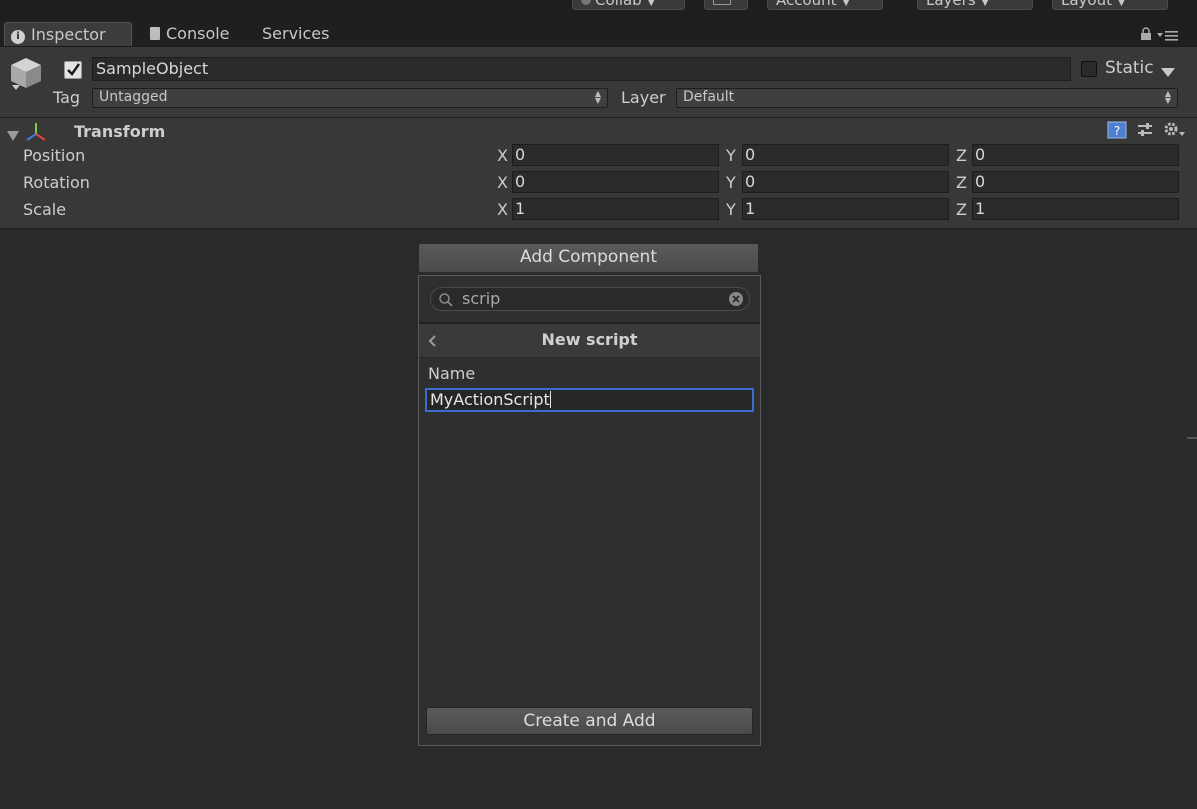 The image size is (1197, 809). I want to click on layer-value: Default, so click(709, 97).